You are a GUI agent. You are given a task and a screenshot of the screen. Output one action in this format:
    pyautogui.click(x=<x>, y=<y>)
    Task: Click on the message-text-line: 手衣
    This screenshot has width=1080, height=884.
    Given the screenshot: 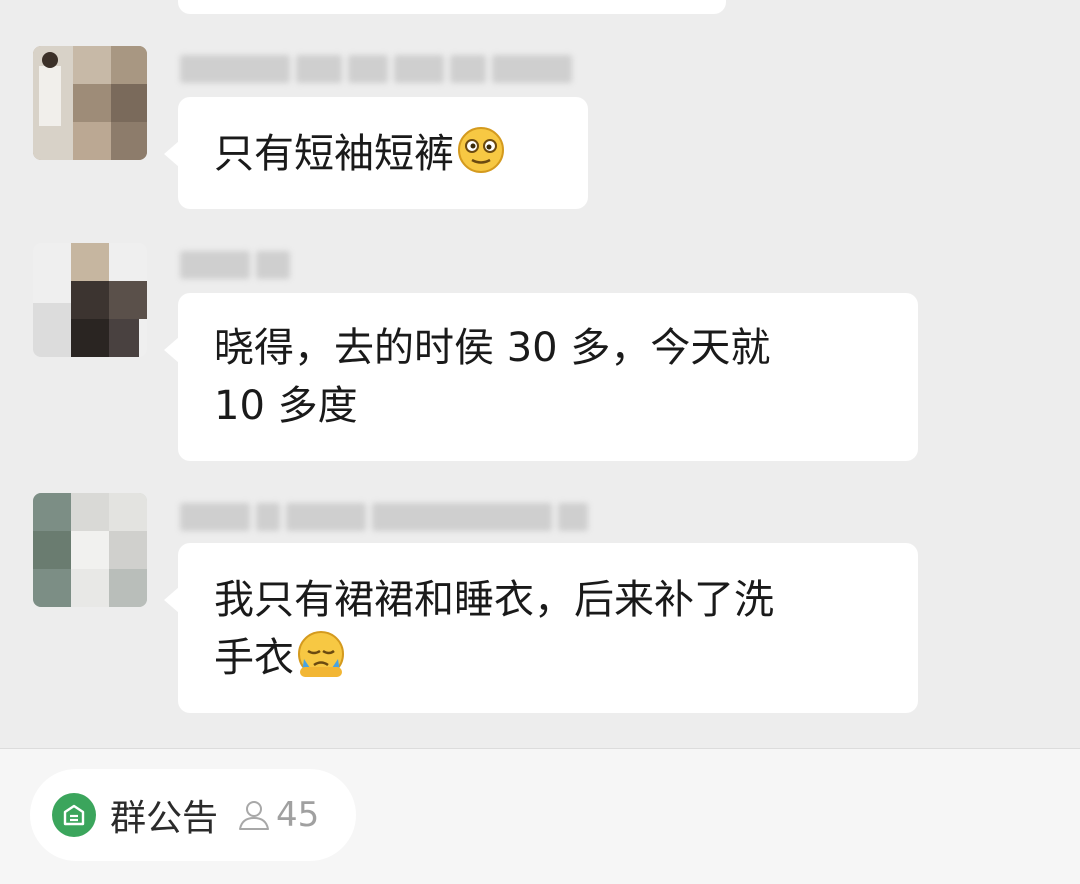 What is the action you would take?
    pyautogui.click(x=254, y=658)
    